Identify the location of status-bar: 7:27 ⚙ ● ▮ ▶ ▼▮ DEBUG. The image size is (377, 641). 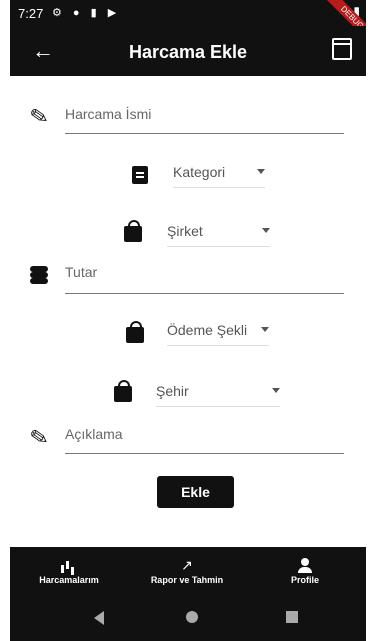
(188, 22).